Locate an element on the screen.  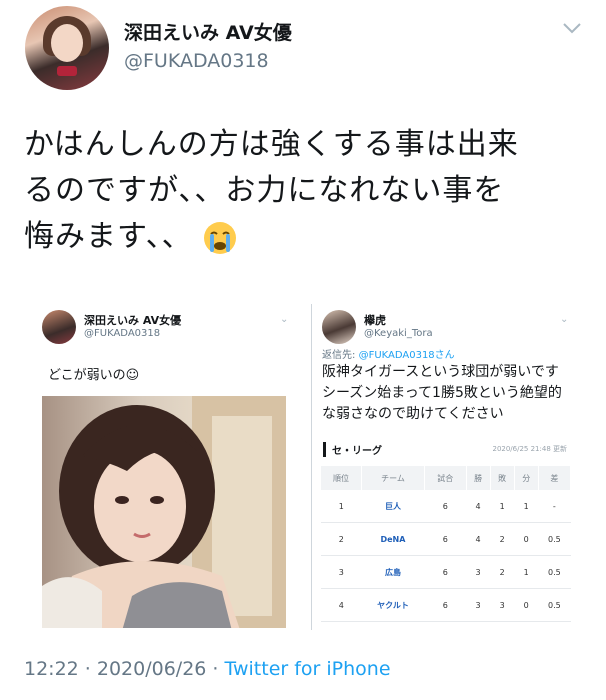
col-header: 分 is located at coordinates (526, 478).